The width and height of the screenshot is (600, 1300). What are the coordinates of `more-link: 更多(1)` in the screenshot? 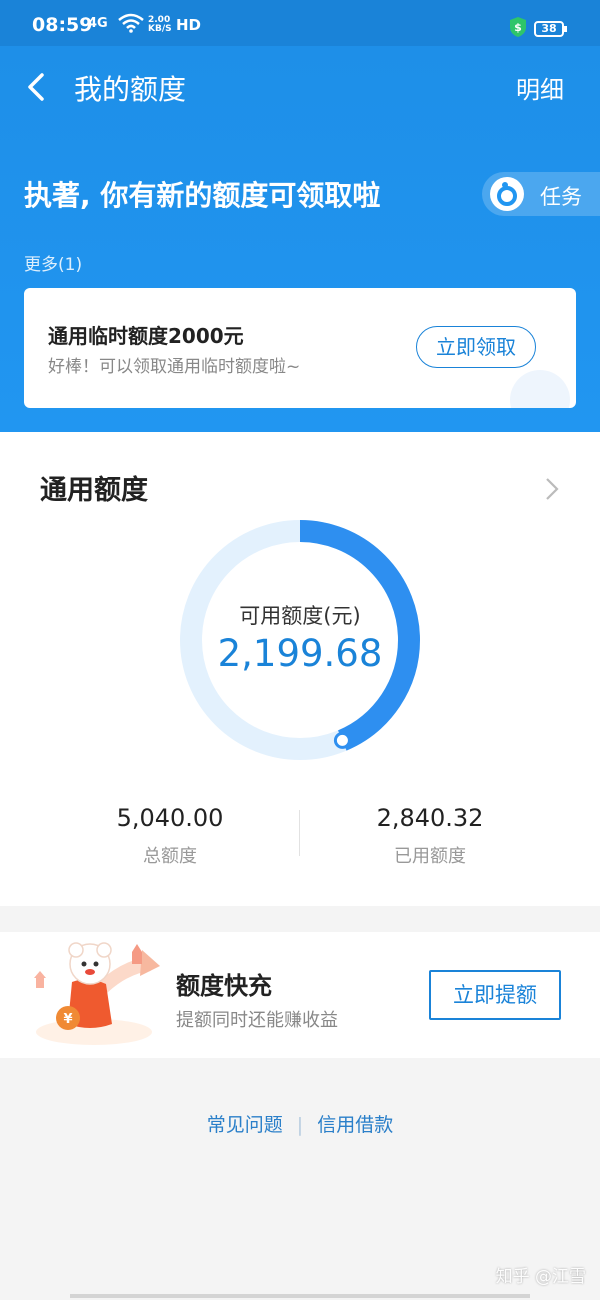 It's located at (53, 262).